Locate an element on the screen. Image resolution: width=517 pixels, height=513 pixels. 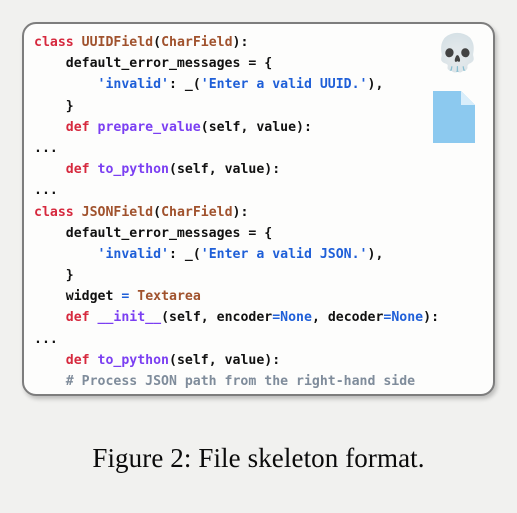
code-token-cls: JSONField is located at coordinates (117, 212).